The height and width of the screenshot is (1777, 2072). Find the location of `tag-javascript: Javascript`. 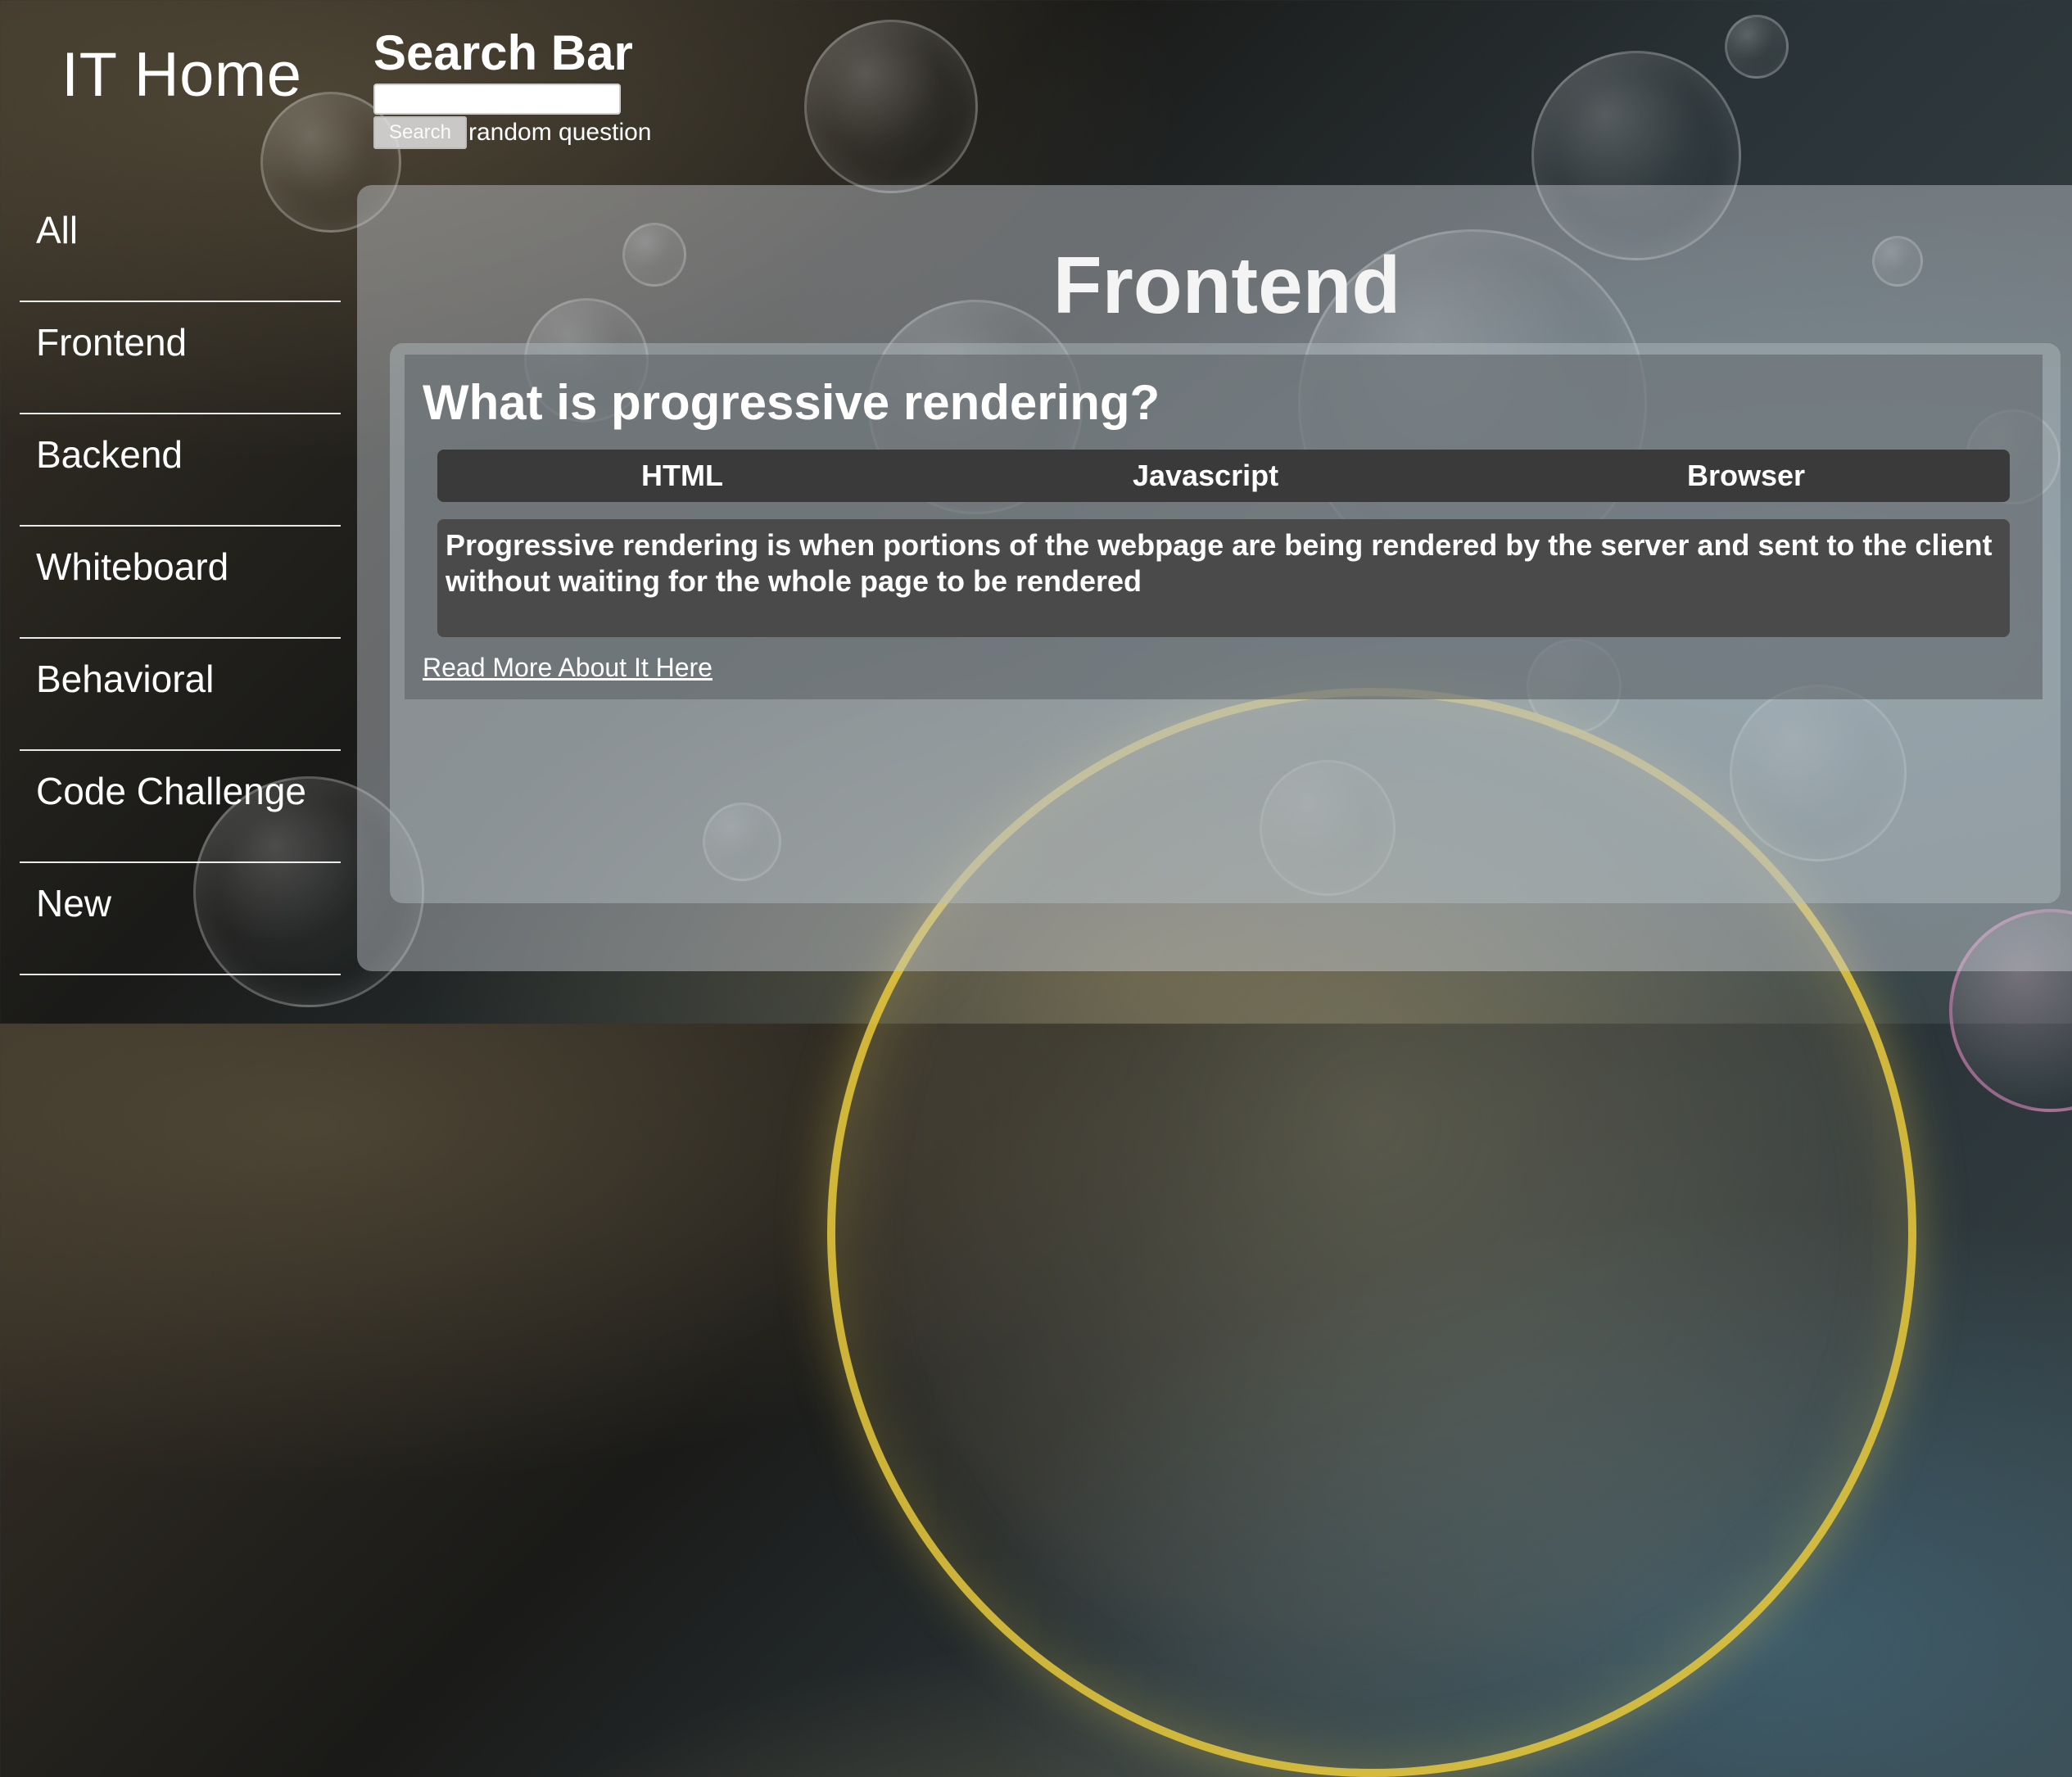

tag-javascript: Javascript is located at coordinates (1205, 476).